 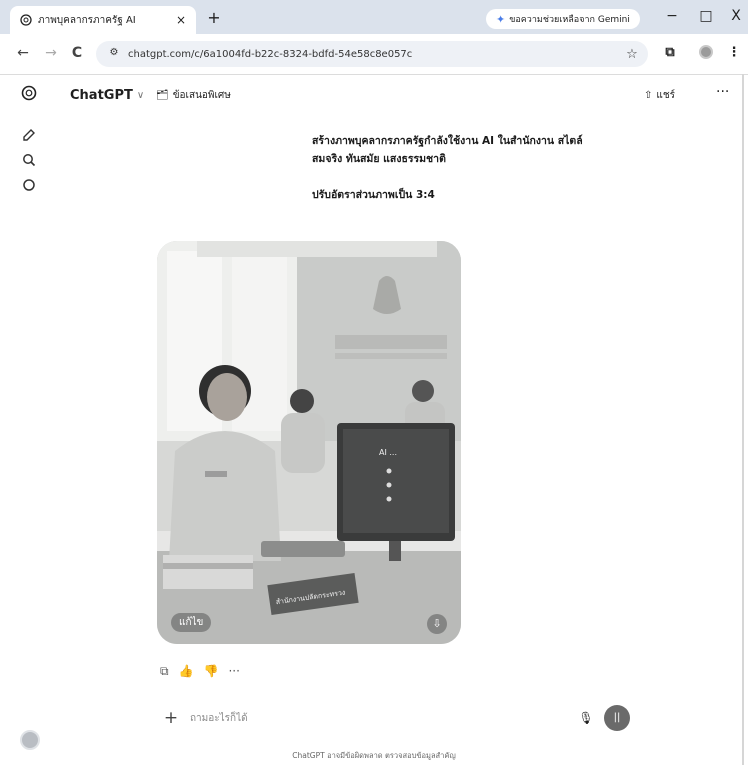 I want to click on profile-avatar, so click(x=706, y=54).